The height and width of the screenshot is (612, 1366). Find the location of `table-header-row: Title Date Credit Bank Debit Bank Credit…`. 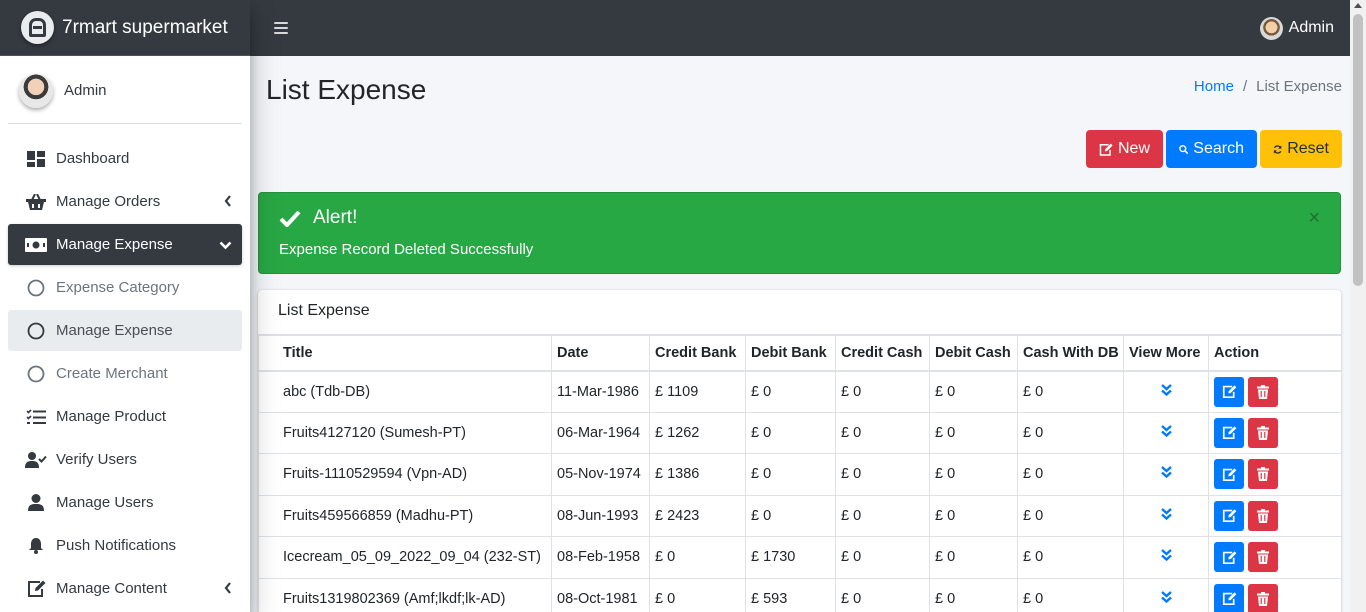

table-header-row: Title Date Credit Bank Debit Bank Credit… is located at coordinates (799, 353).